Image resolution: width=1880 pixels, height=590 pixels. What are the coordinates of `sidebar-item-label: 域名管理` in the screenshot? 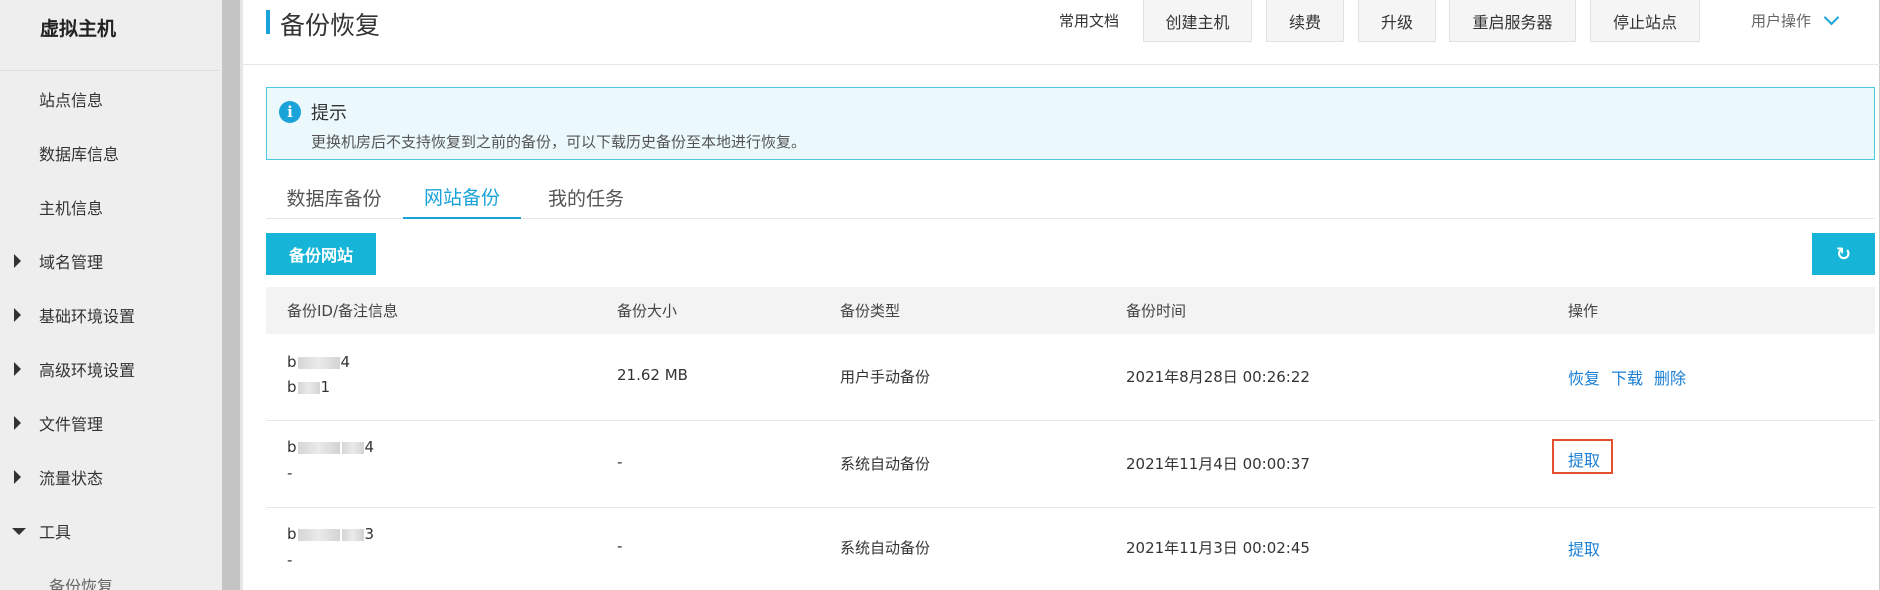 It's located at (71, 262).